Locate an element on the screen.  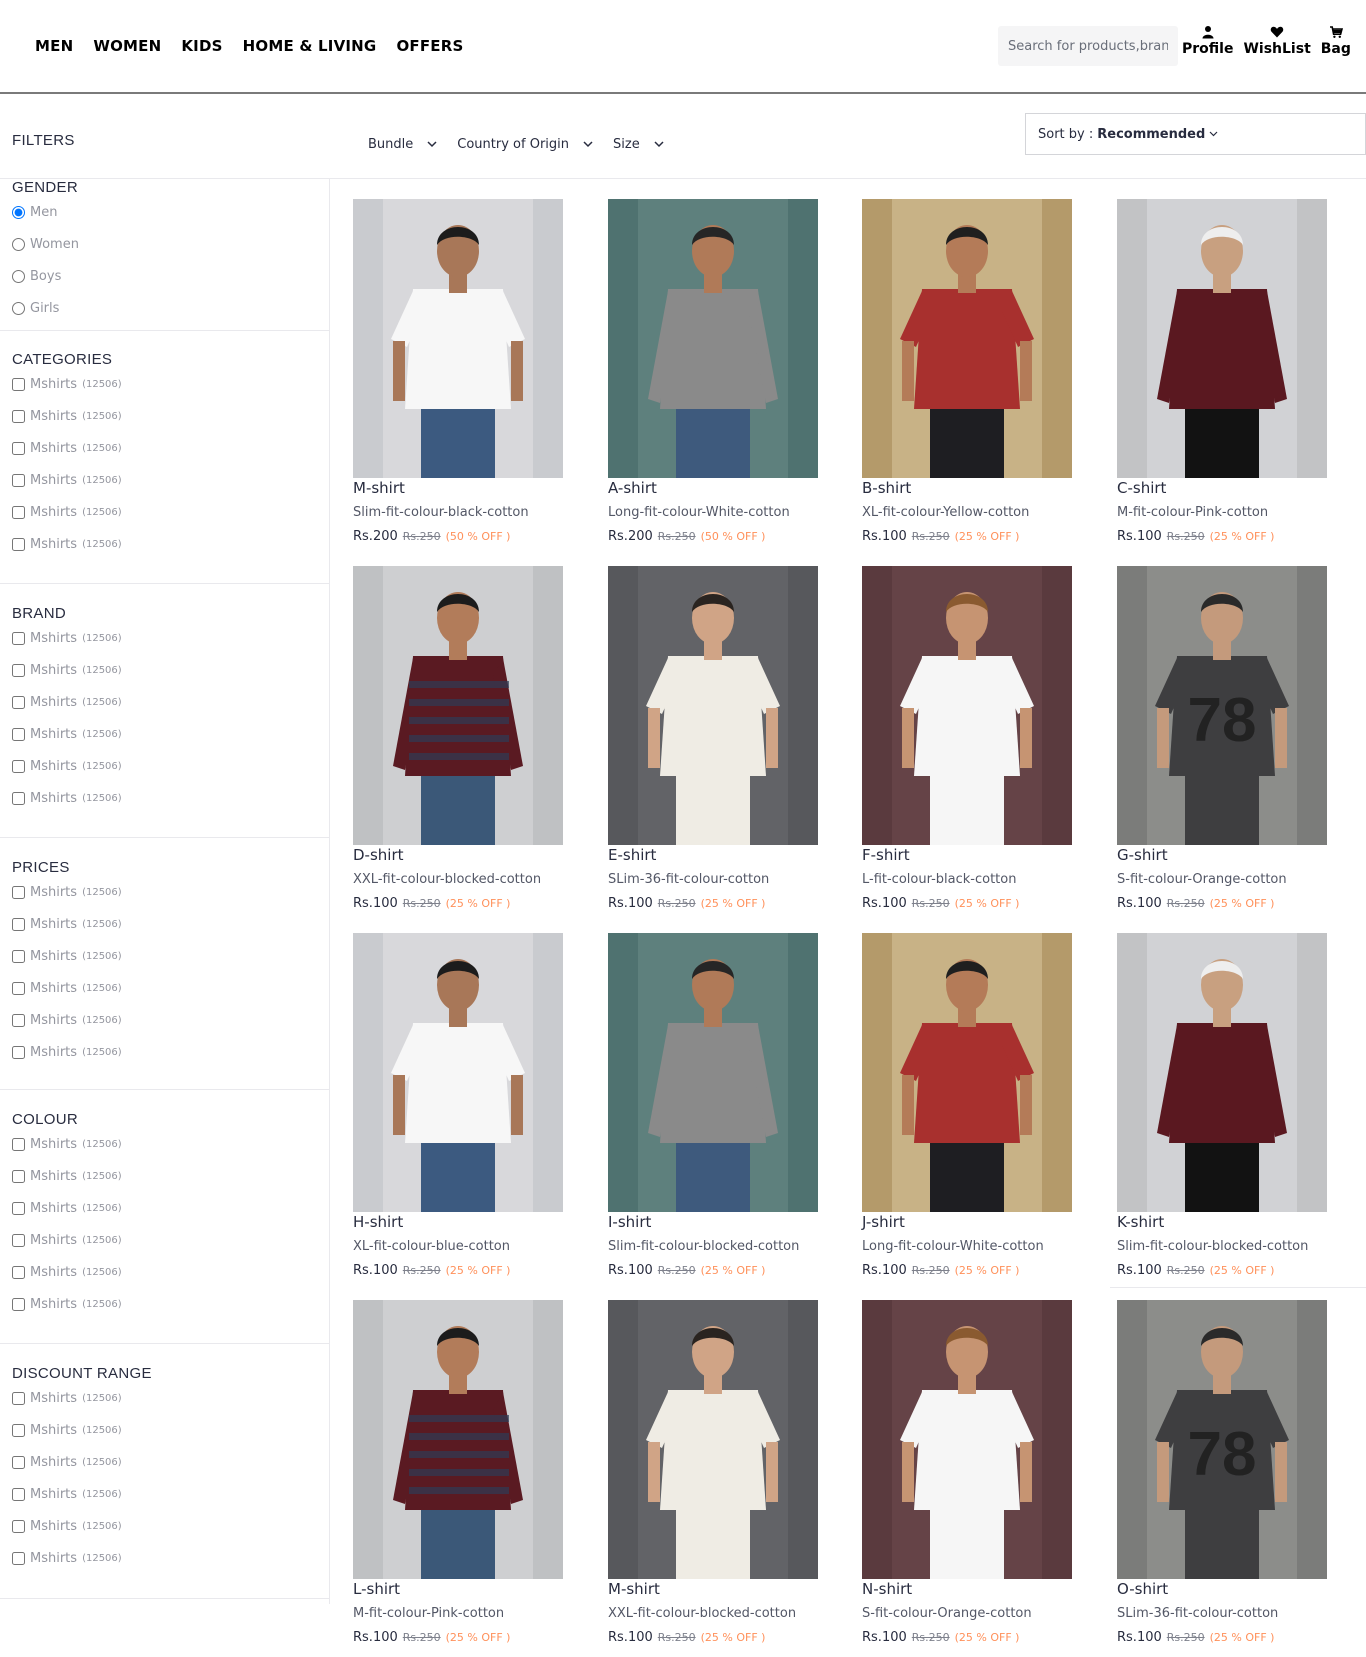
filter-size: Size is located at coordinates (638, 144).